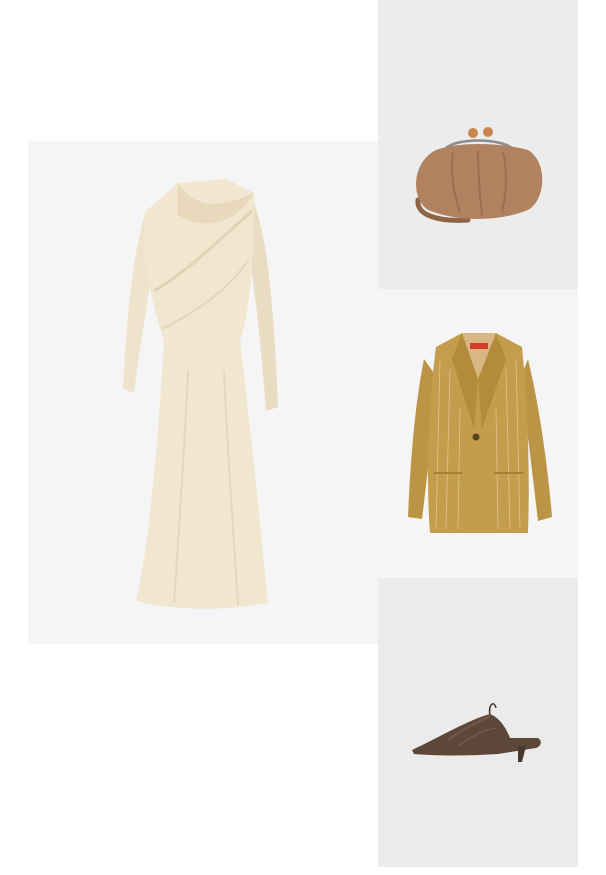  I want to click on shoe-image, so click(478, 722).